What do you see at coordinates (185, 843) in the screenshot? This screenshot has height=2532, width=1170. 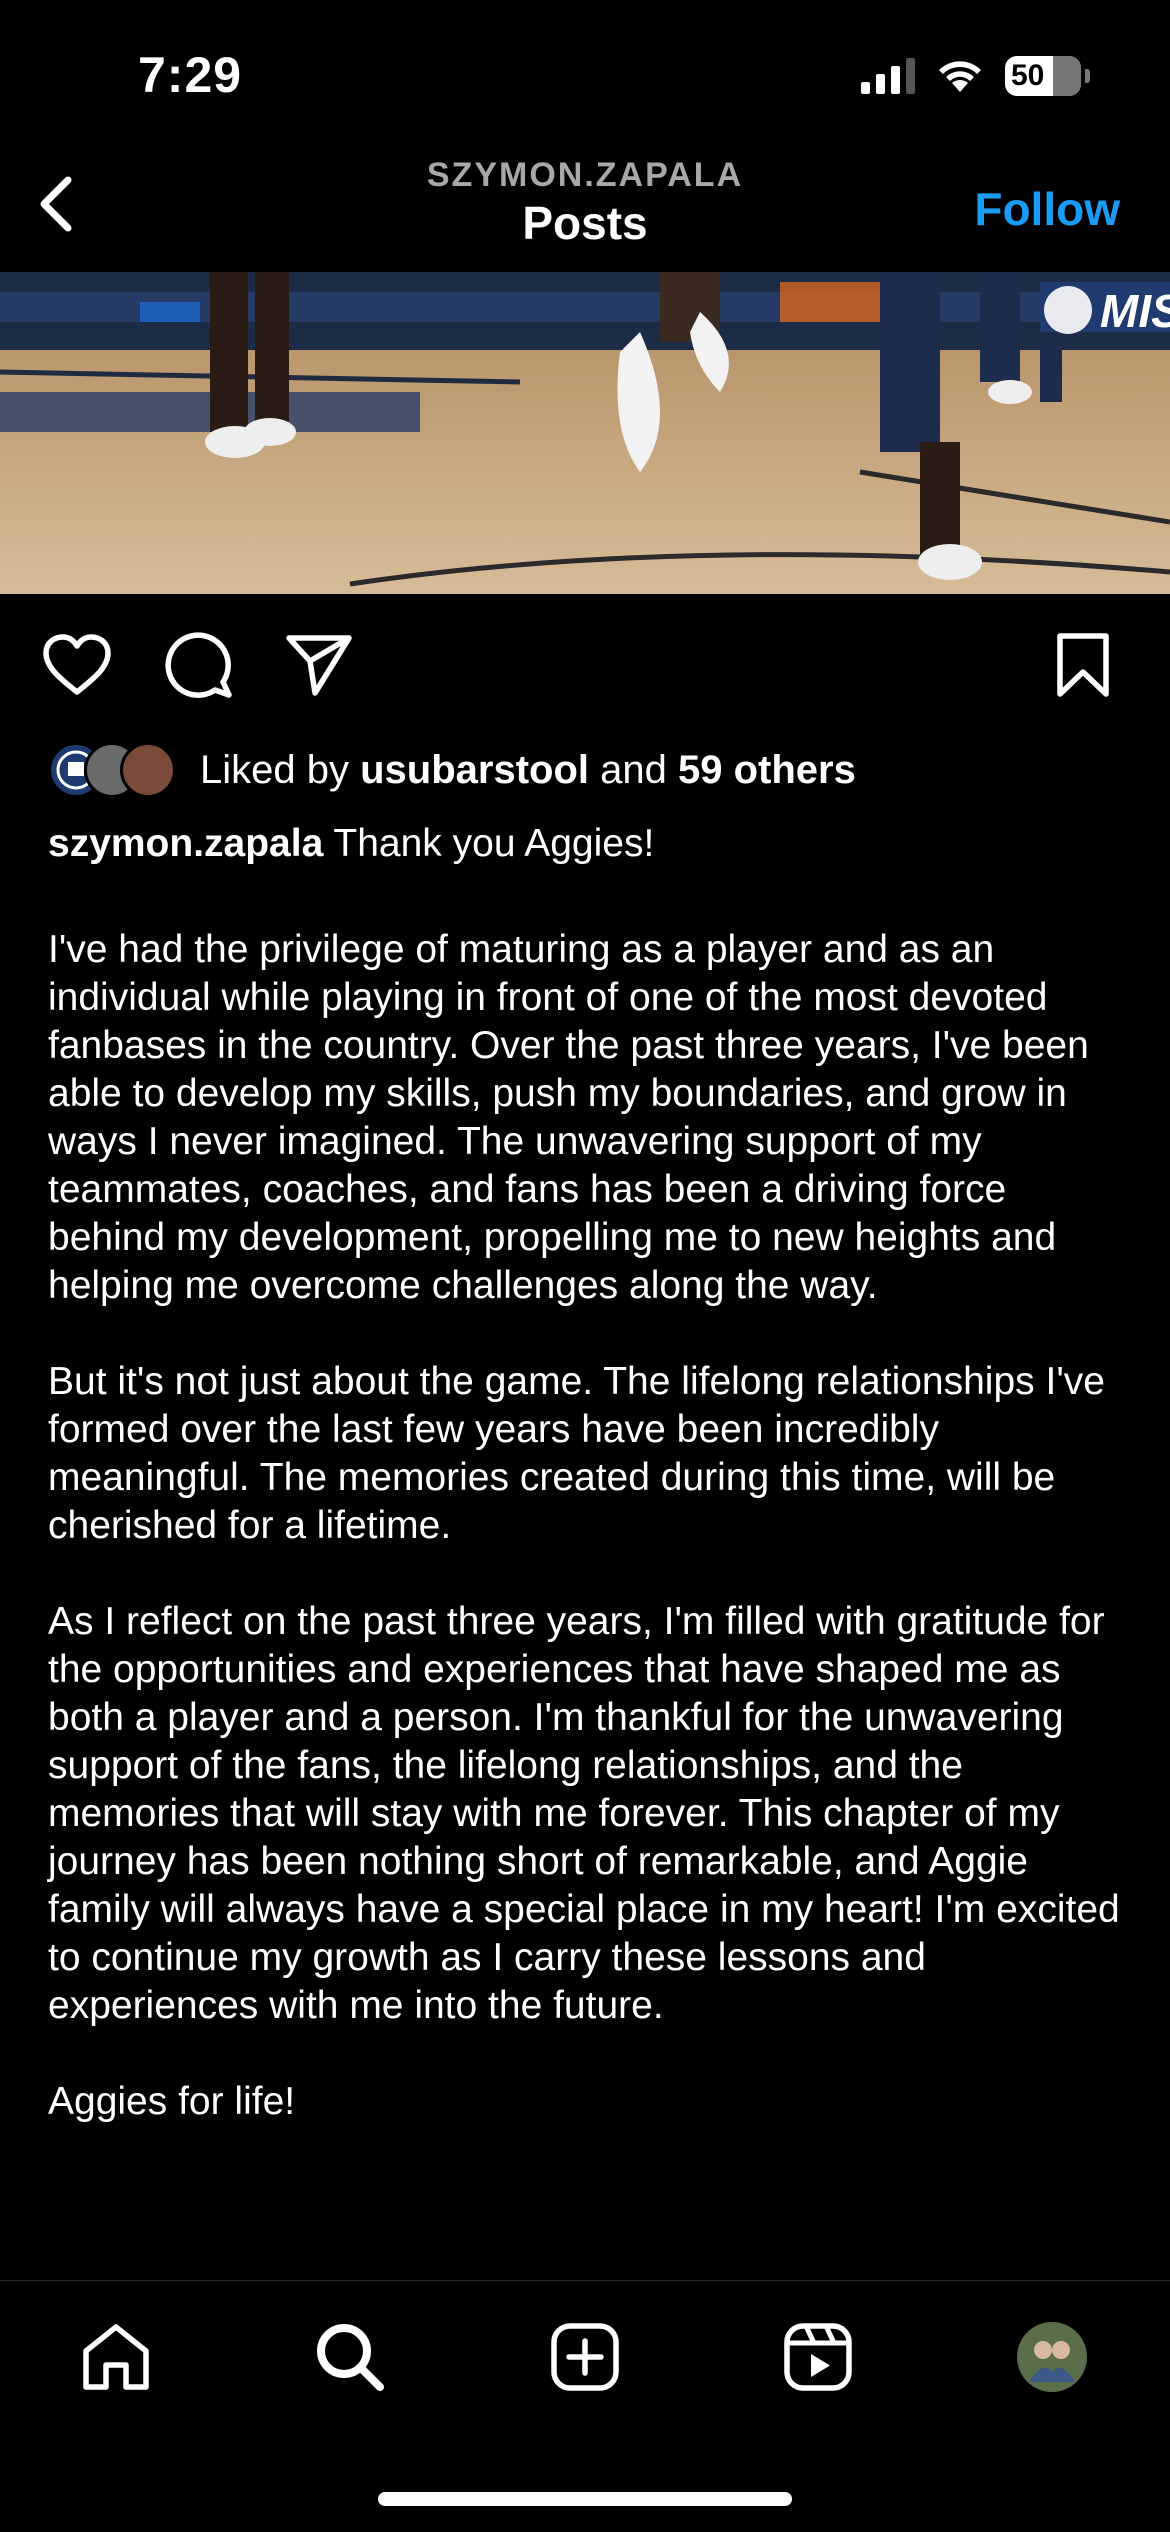 I see `caption-author: szymon.zapala` at bounding box center [185, 843].